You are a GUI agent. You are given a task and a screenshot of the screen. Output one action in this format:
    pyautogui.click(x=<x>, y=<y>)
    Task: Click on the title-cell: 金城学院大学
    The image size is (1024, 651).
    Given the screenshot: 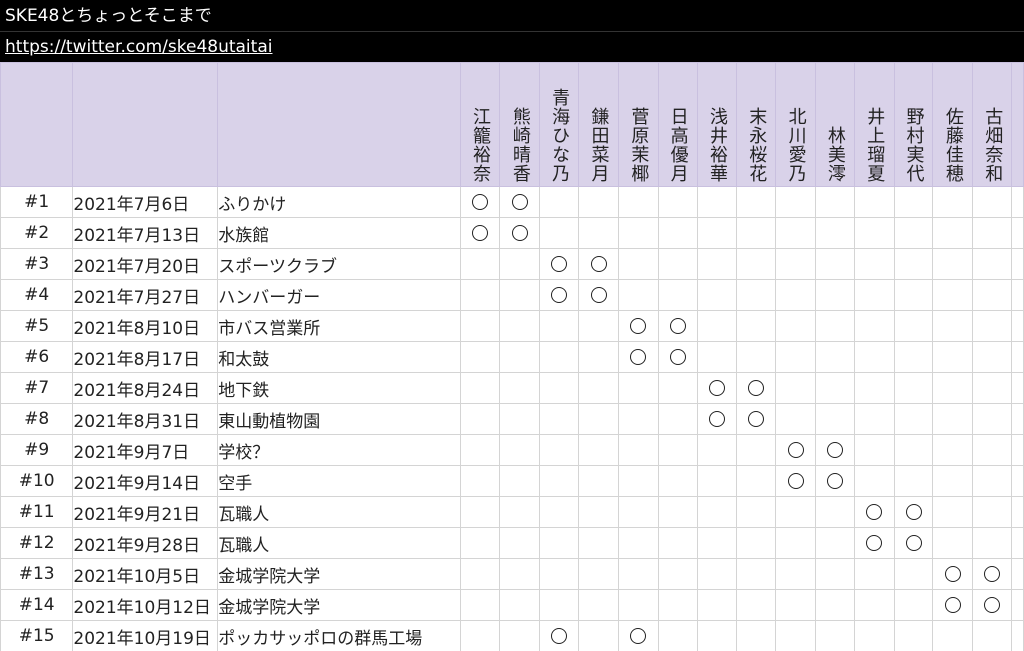 What is the action you would take?
    pyautogui.click(x=339, y=605)
    